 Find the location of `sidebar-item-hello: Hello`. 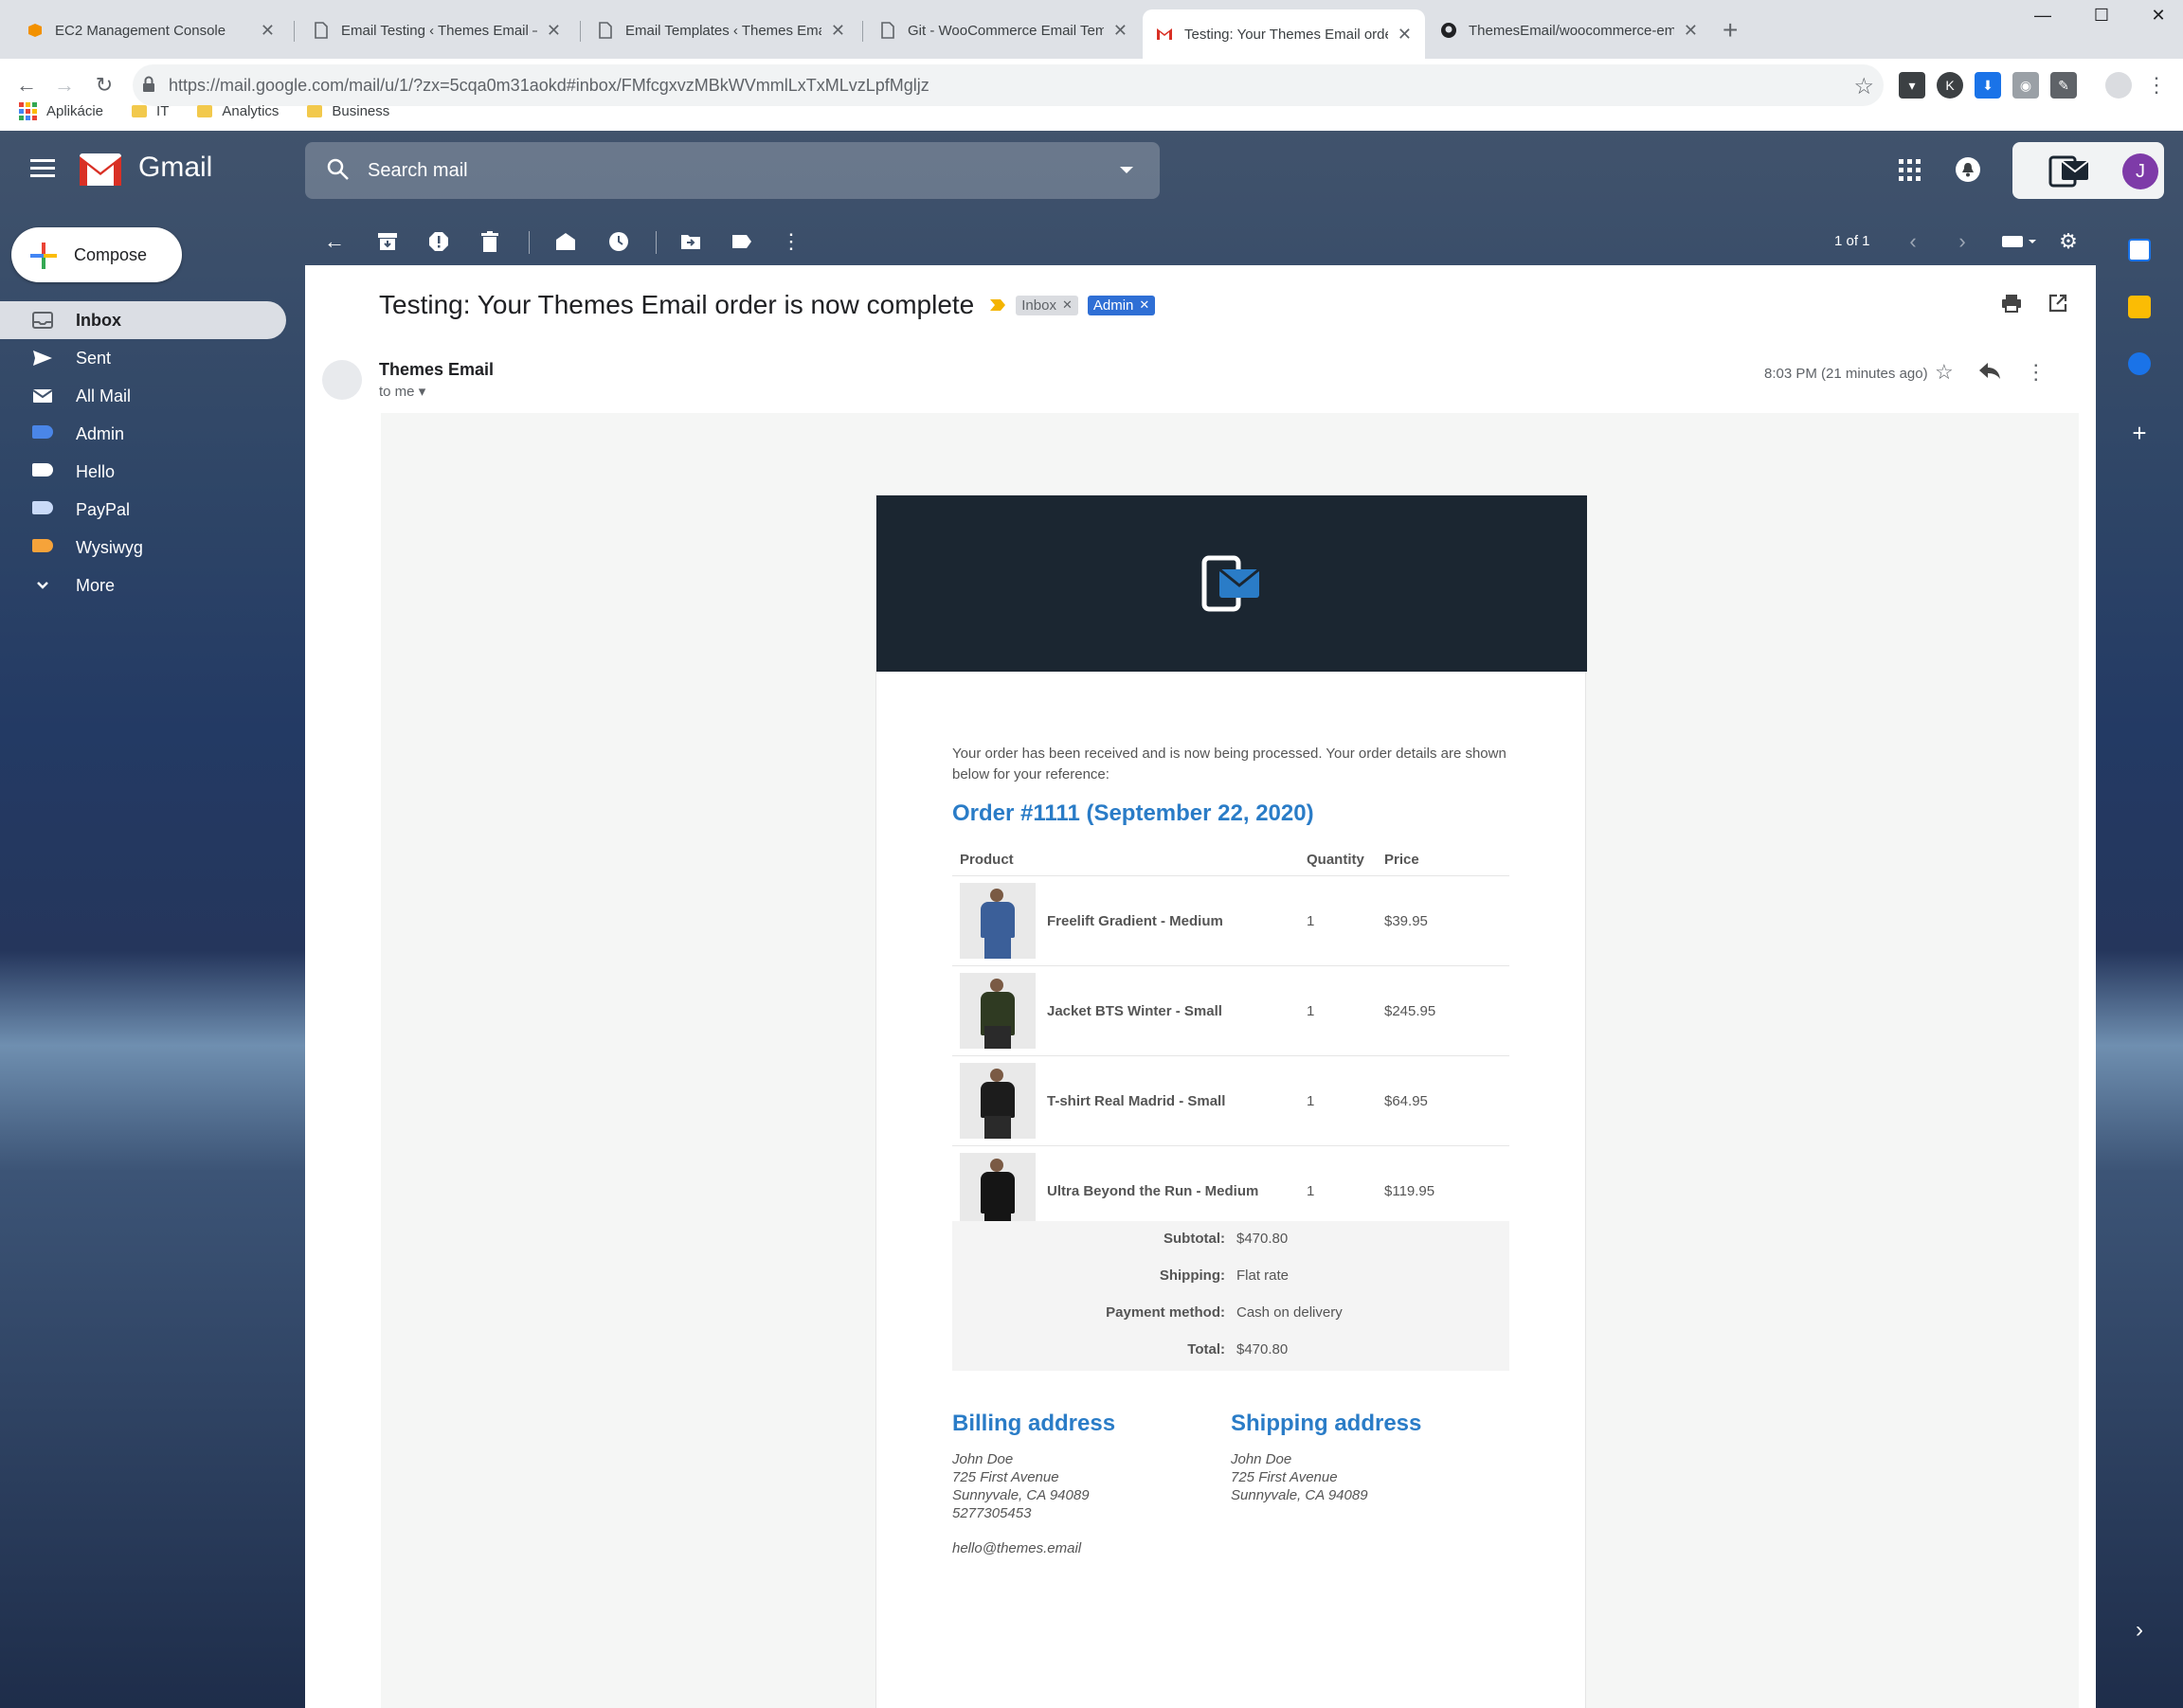

sidebar-item-hello: Hello is located at coordinates (143, 472).